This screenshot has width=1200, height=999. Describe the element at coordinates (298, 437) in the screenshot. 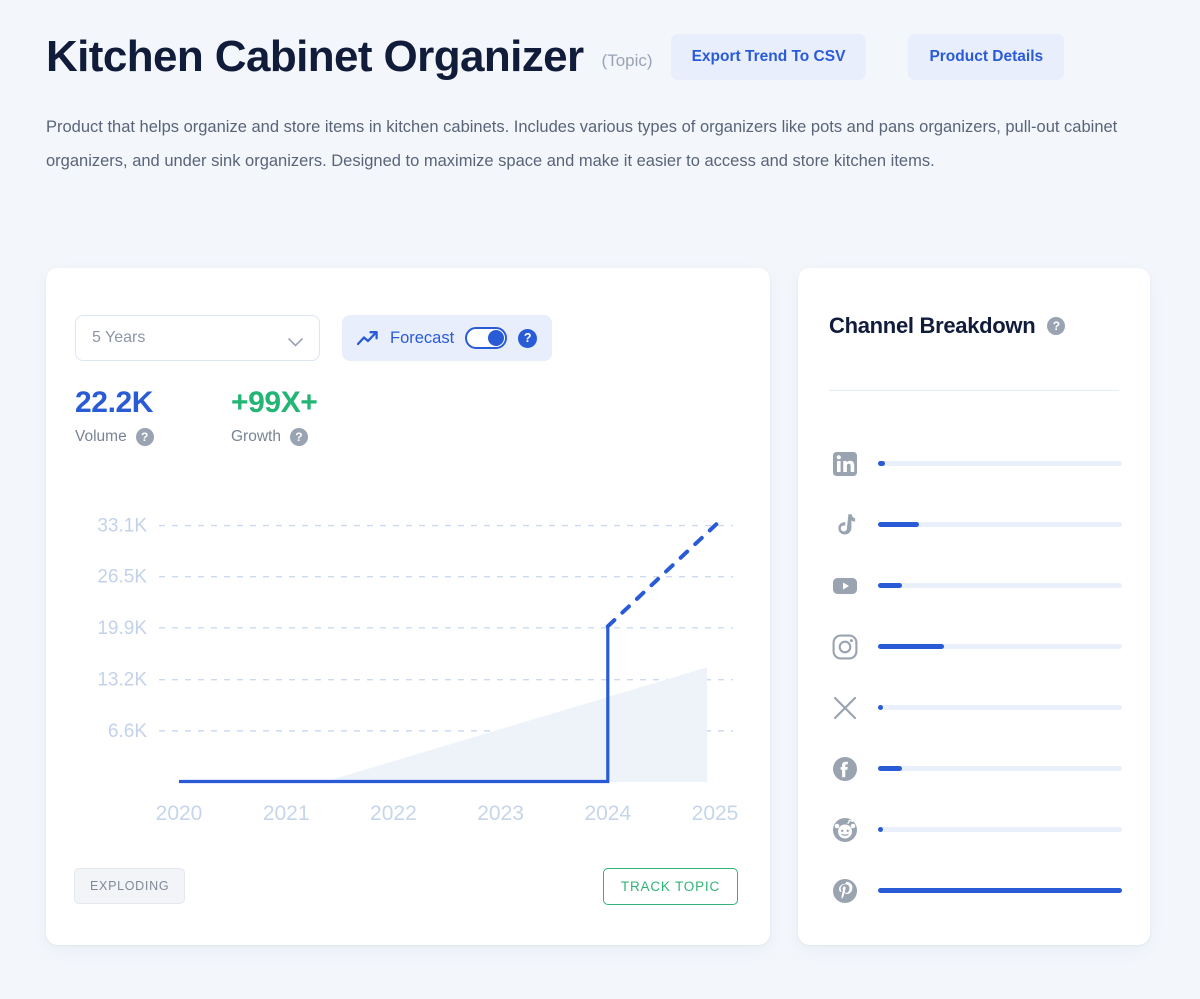

I see `growth-help-icon: ?` at that location.